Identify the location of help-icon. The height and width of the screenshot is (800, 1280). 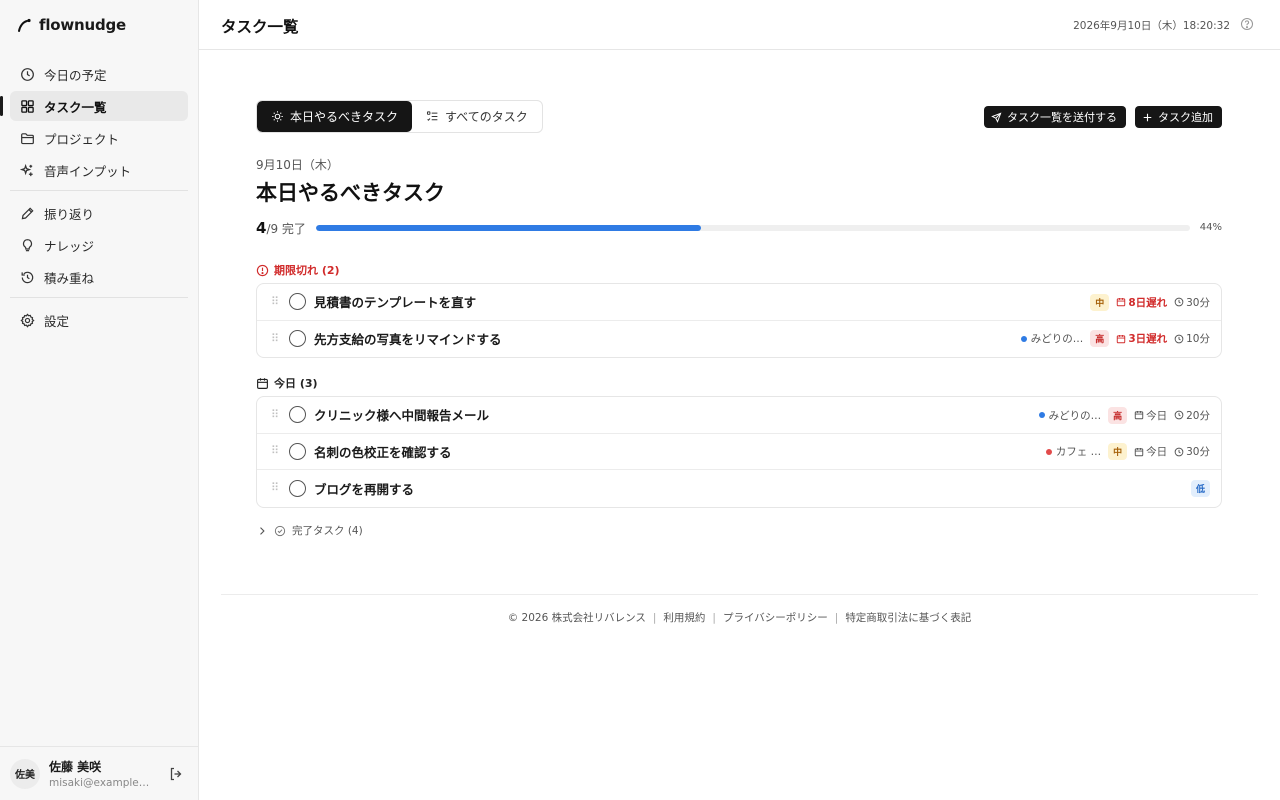
(1247, 24).